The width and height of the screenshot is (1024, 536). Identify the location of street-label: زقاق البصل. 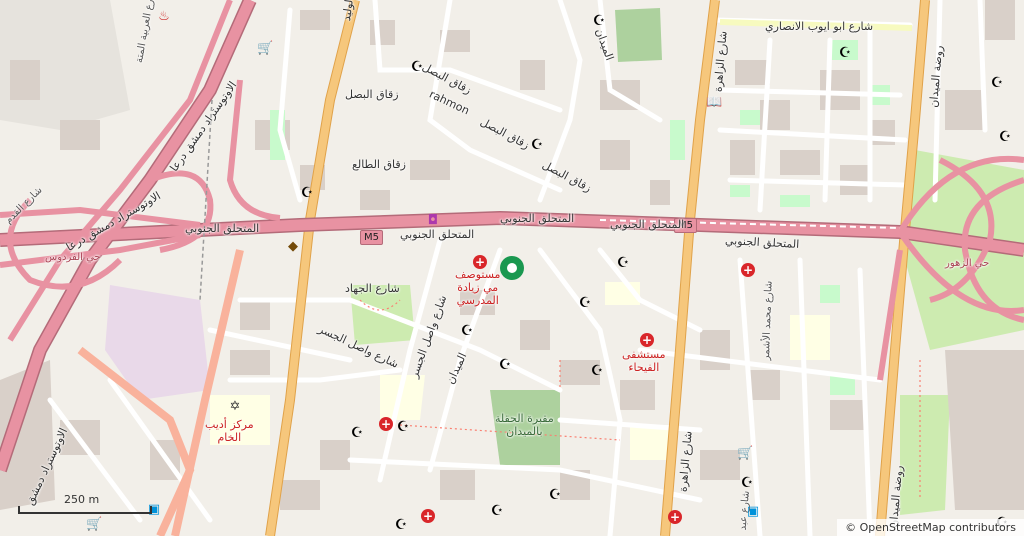
(372, 94).